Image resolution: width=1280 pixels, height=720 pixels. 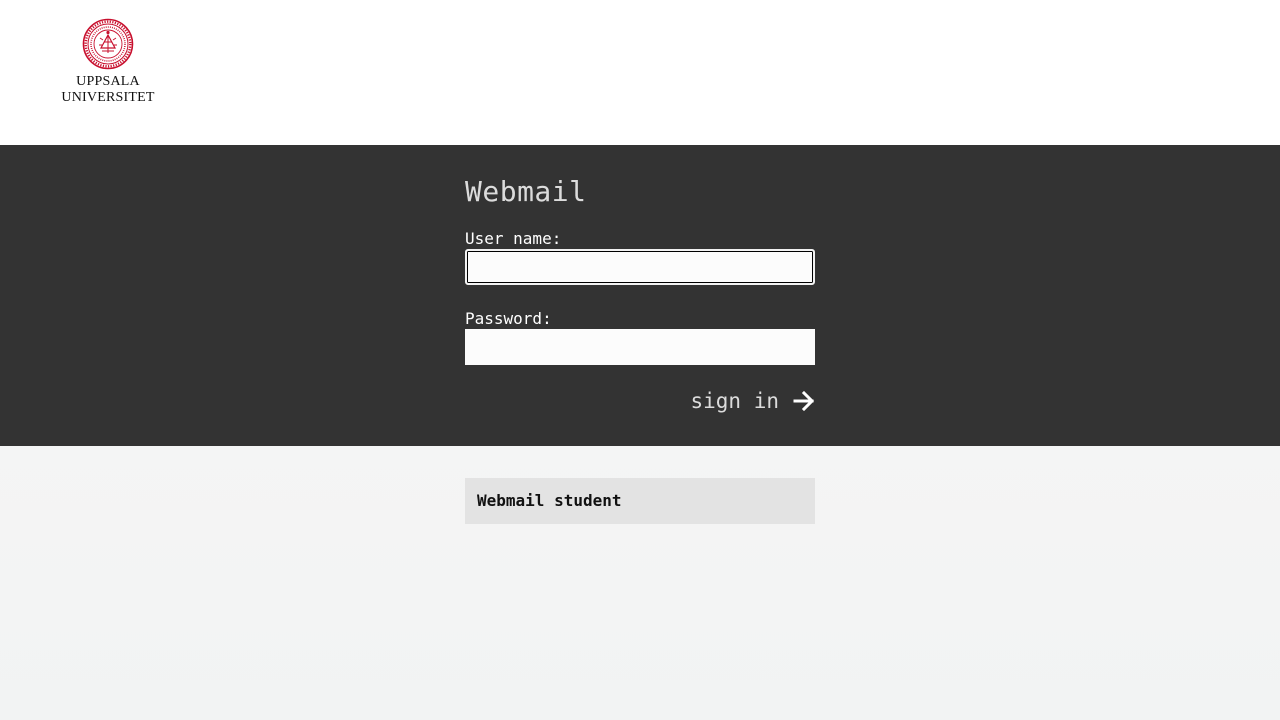 What do you see at coordinates (108, 44) in the screenshot?
I see `university-seal-icon` at bounding box center [108, 44].